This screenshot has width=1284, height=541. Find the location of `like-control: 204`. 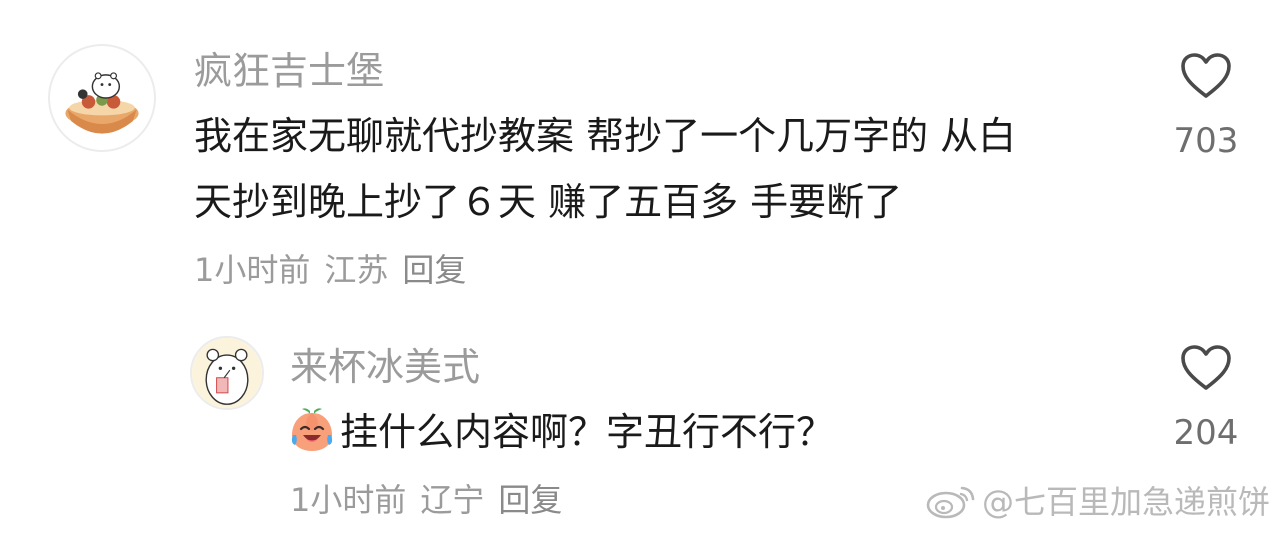

like-control: 204 is located at coordinates (1206, 397).